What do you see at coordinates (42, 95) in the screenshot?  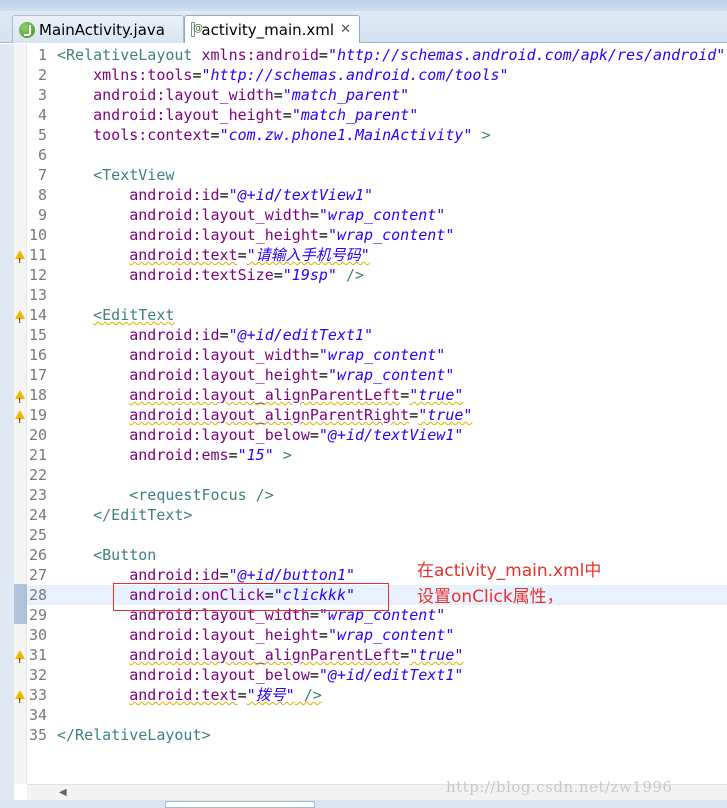 I see `line-number: 3` at bounding box center [42, 95].